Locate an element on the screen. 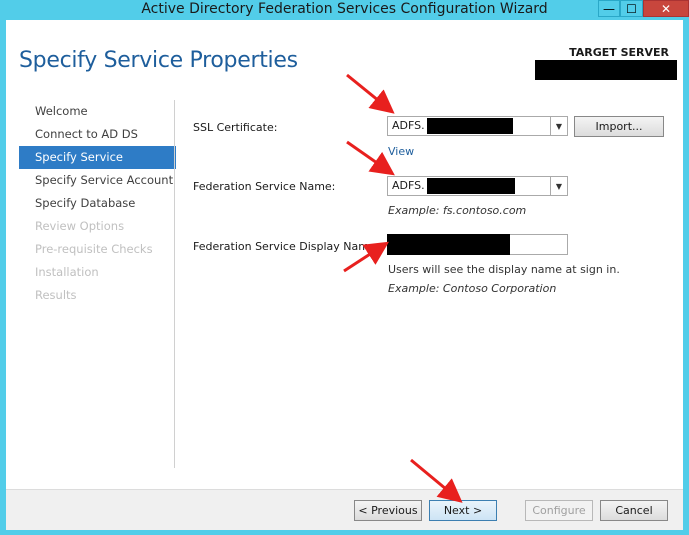  arrow-display-name-icon is located at coordinates (366, 257).